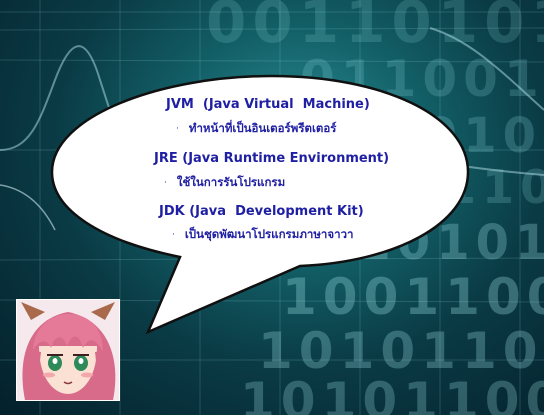 The width and height of the screenshot is (544, 415). Describe the element at coordinates (231, 182) in the screenshot. I see `jre-bullet-text: ใช้ในการรันโปรแกรม` at that location.